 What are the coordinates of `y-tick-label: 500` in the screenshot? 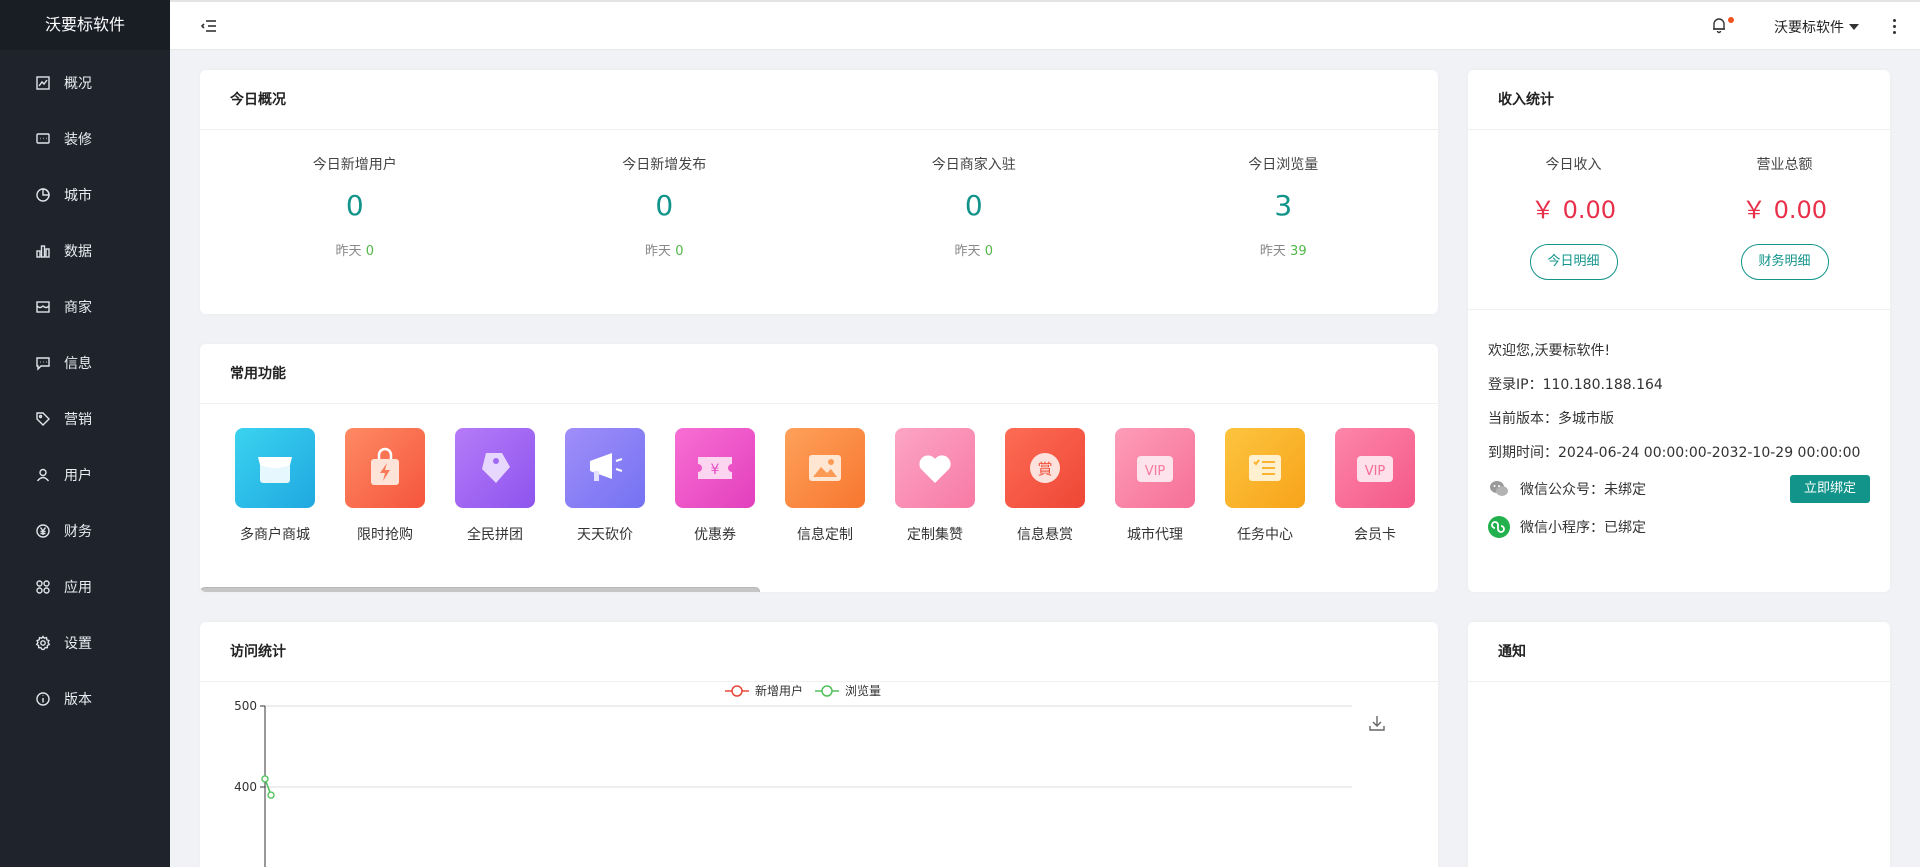 It's located at (245, 706).